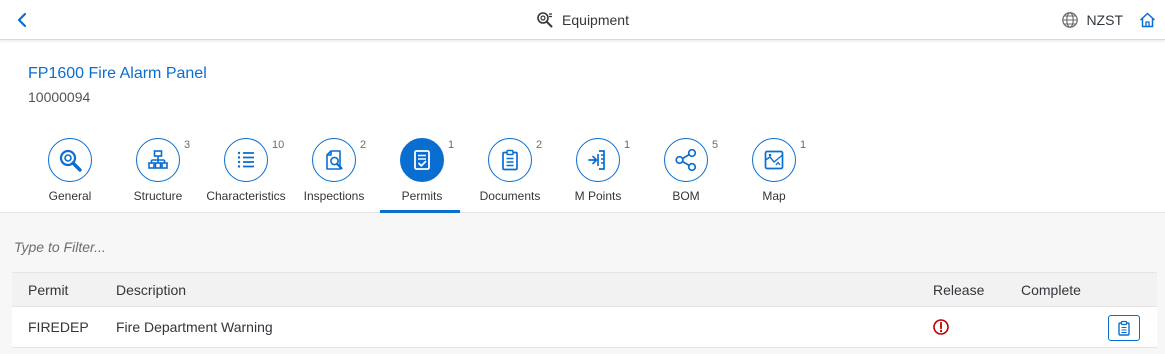 The height and width of the screenshot is (354, 1165). I want to click on tab-structure-circle, so click(158, 160).